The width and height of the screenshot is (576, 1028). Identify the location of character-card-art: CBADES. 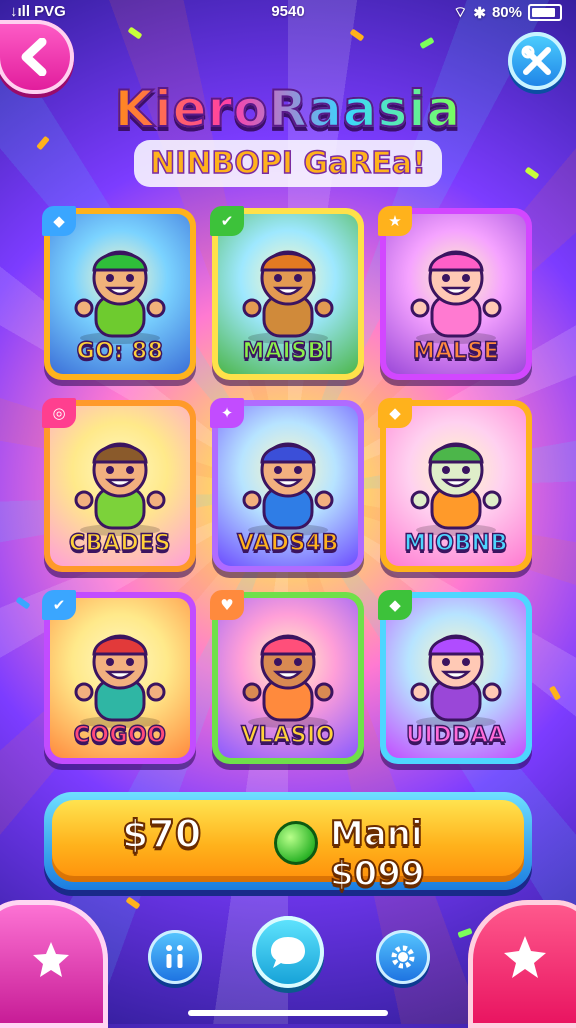
(120, 486).